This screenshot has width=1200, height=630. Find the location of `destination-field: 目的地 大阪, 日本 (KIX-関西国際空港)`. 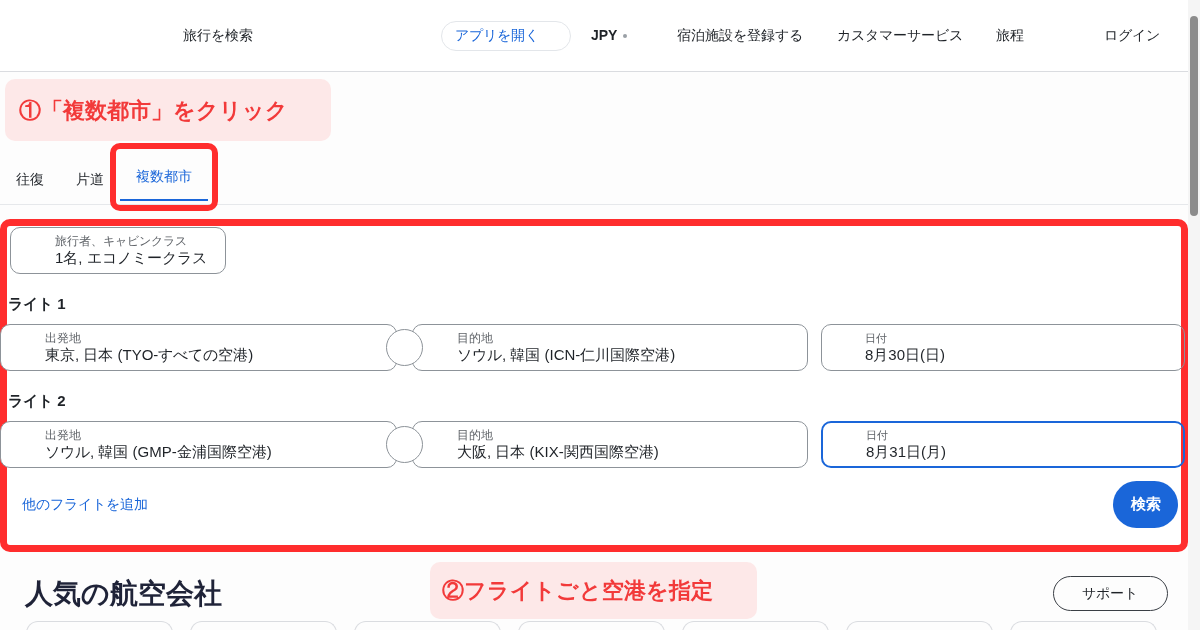

destination-field: 目的地 大阪, 日本 (KIX-関西国際空港) is located at coordinates (610, 444).